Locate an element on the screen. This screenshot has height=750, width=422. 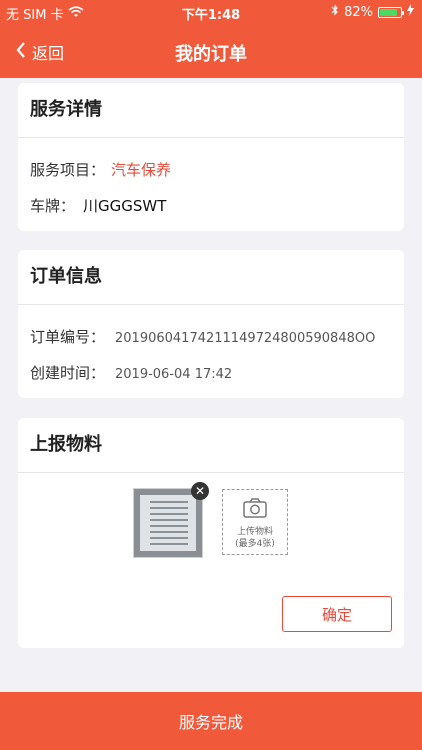
app-header: 无 SIM 卡 下午1:48 82% 返回 我的订单 is located at coordinates (211, 39).